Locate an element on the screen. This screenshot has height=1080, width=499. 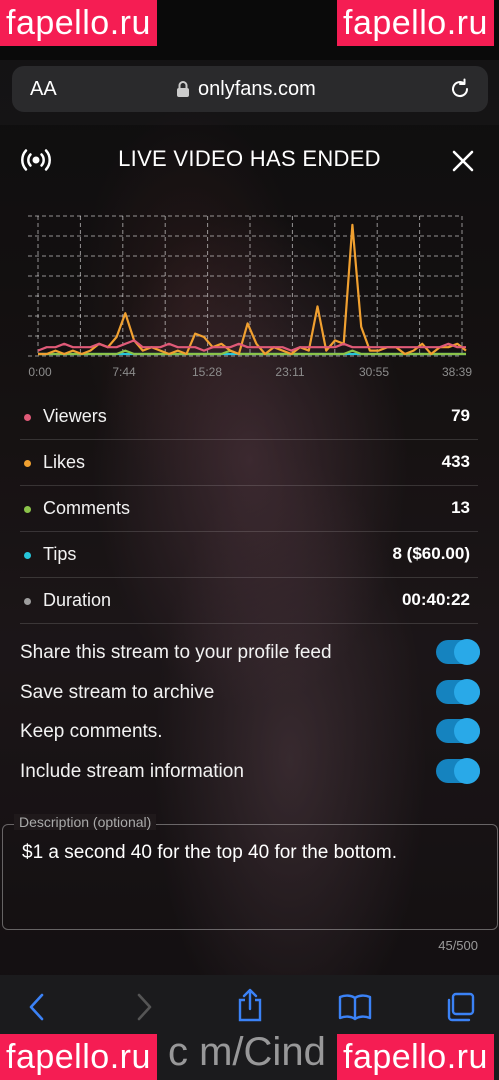
series-line-viewers is located at coordinates (251, 345).